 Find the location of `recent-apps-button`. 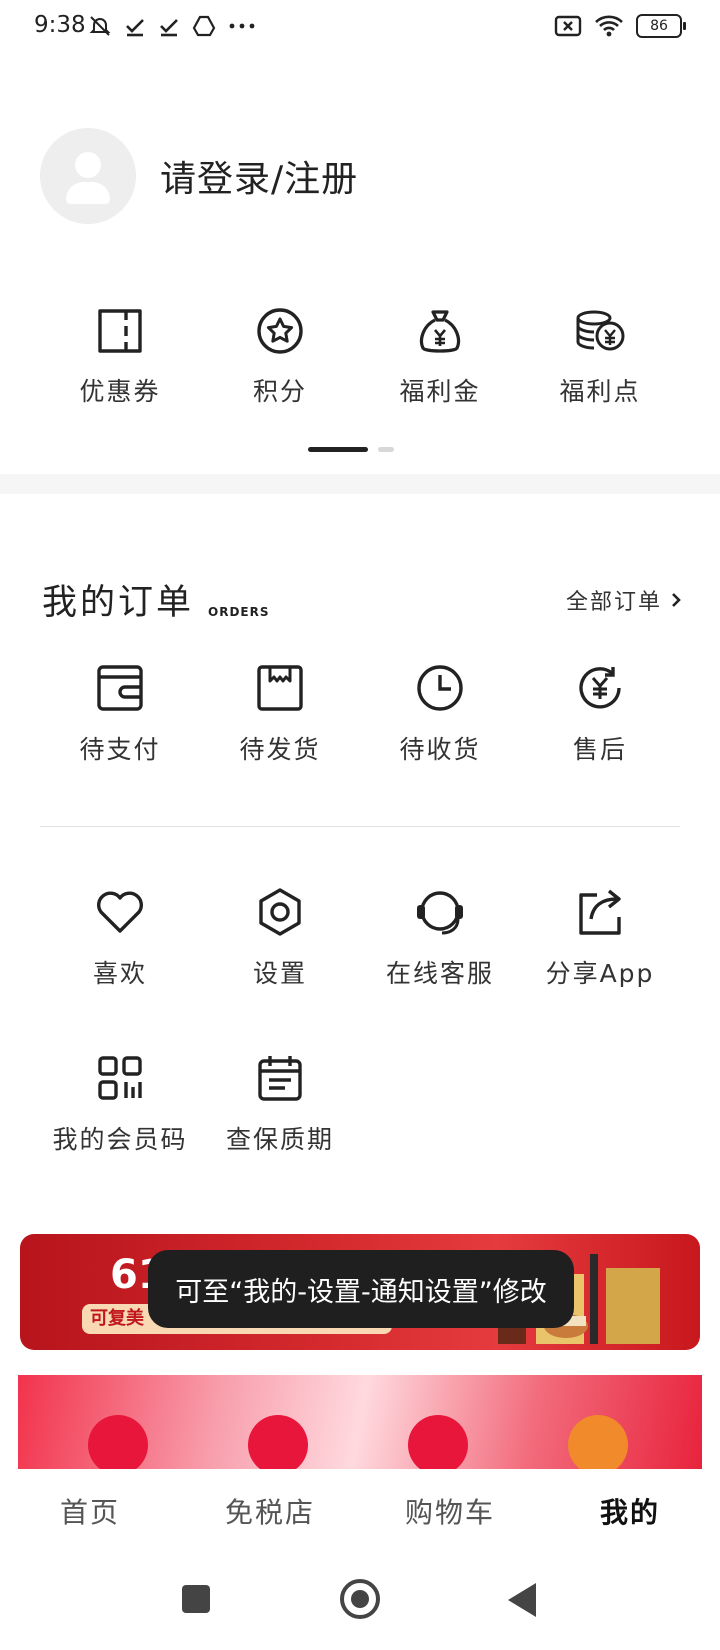

recent-apps-button is located at coordinates (196, 1599).